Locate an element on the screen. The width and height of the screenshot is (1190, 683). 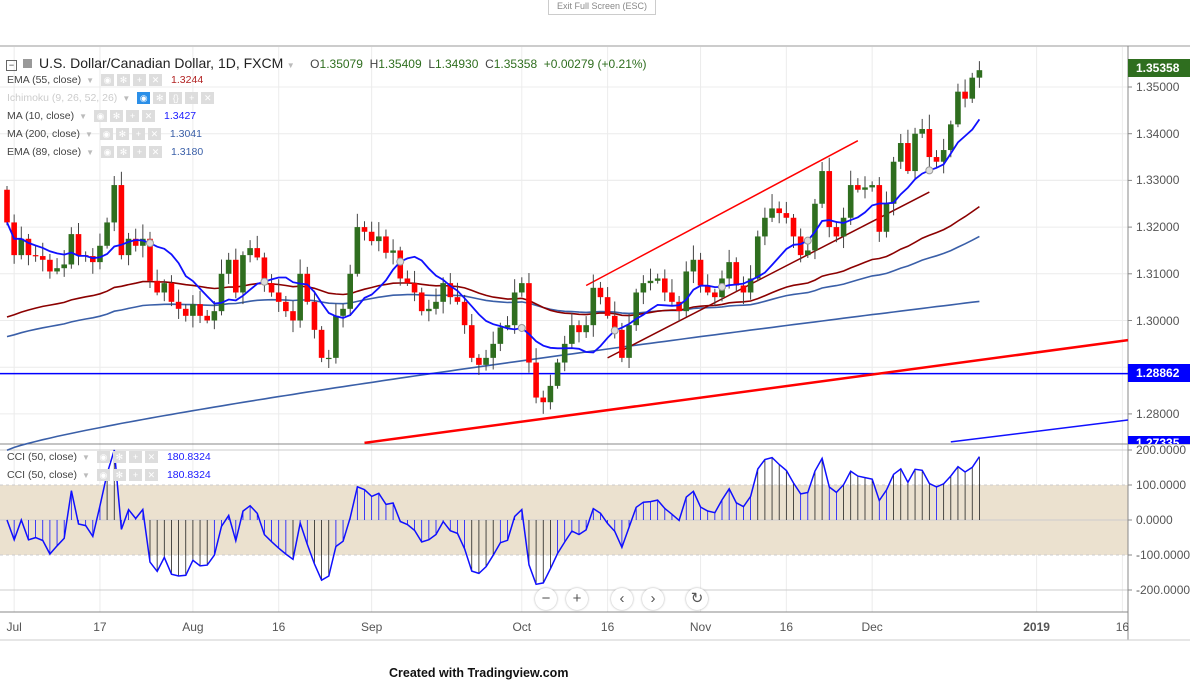
indicator-label: MA (10, close) is located at coordinates (40, 116).